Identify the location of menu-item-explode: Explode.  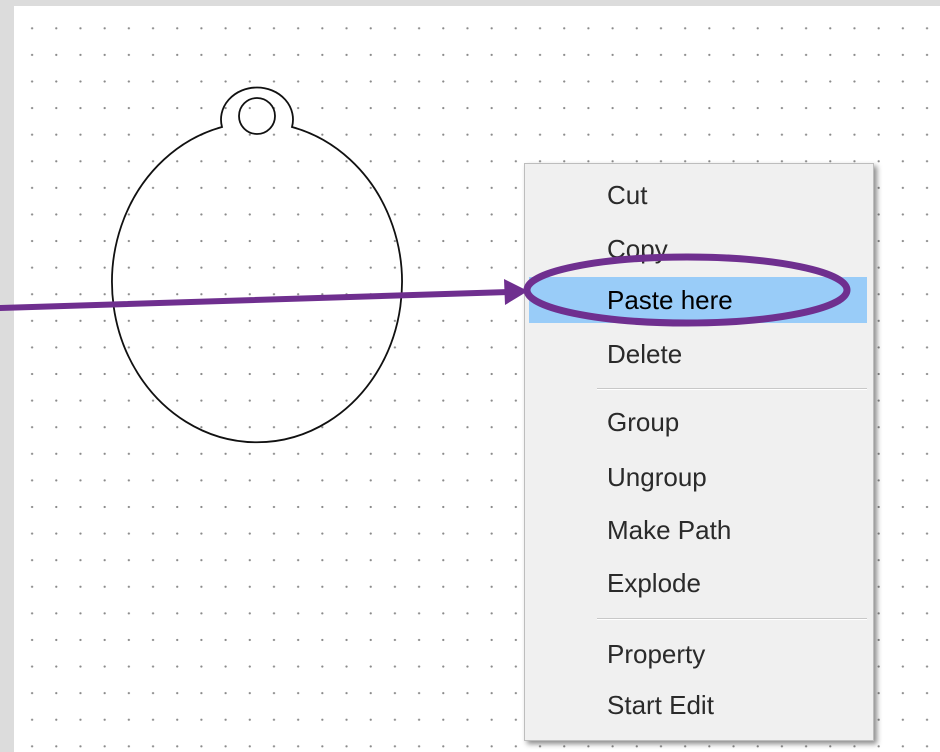
(698, 583).